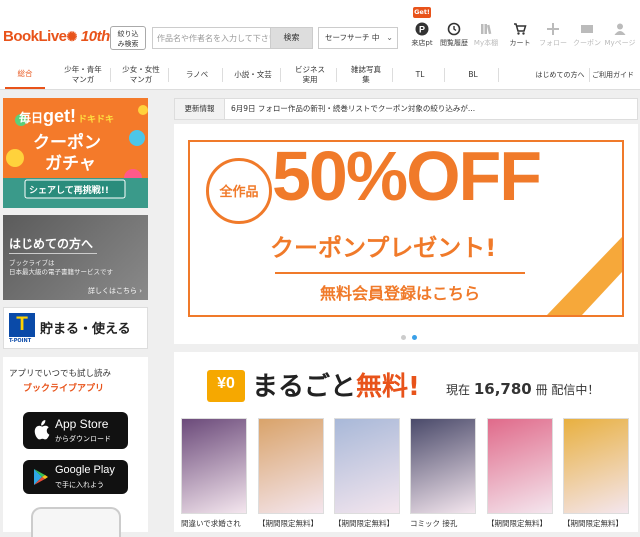  I want to click on tab-shonen: 少年・青年マンガ, so click(83, 74).